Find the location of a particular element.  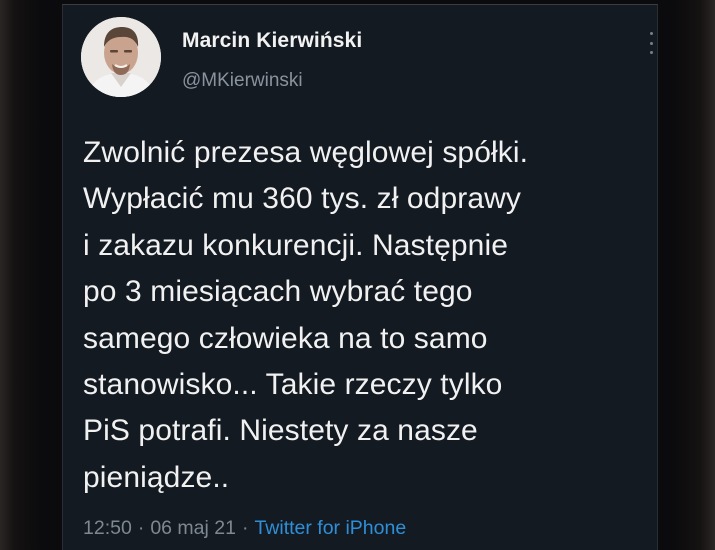

more-vertical-icon is located at coordinates (651, 43).